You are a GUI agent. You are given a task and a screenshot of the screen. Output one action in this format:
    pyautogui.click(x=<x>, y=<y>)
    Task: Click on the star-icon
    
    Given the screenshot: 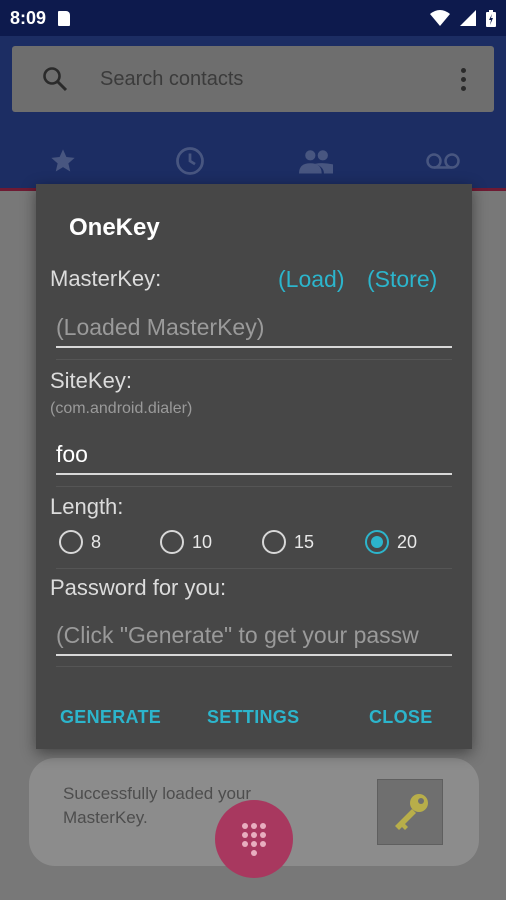 What is the action you would take?
    pyautogui.click(x=63, y=160)
    